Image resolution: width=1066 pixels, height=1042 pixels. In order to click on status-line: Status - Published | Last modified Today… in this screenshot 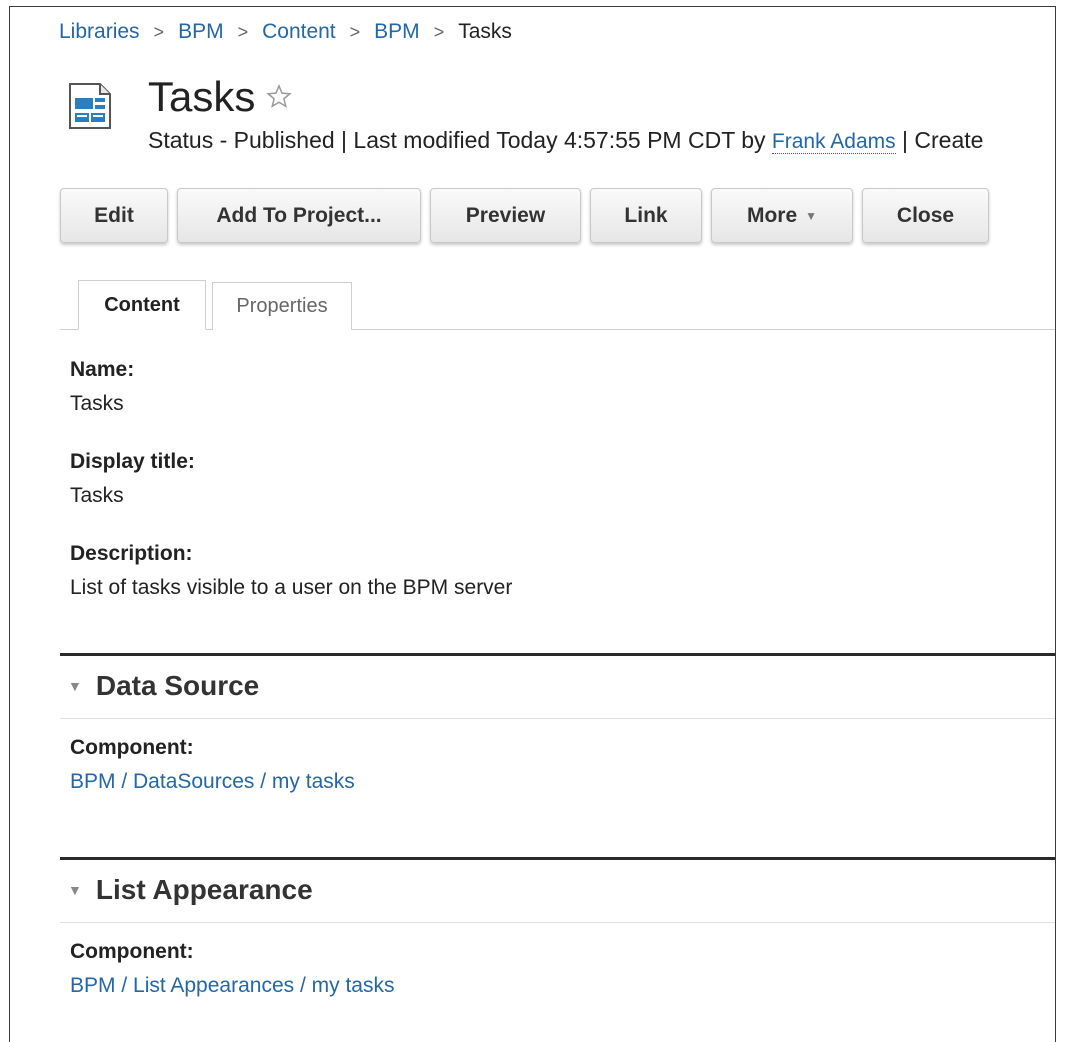, I will do `click(565, 140)`.